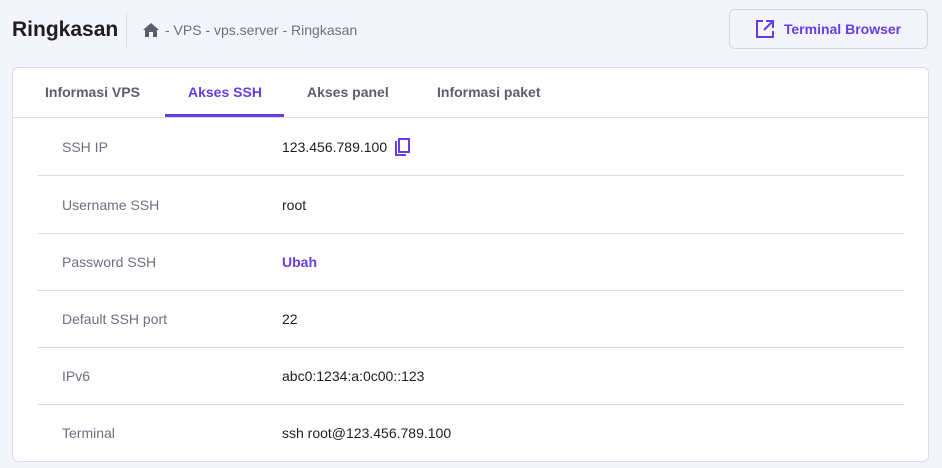 This screenshot has height=468, width=942. Describe the element at coordinates (348, 92) in the screenshot. I see `tab-akses-panel: Akses panel` at that location.